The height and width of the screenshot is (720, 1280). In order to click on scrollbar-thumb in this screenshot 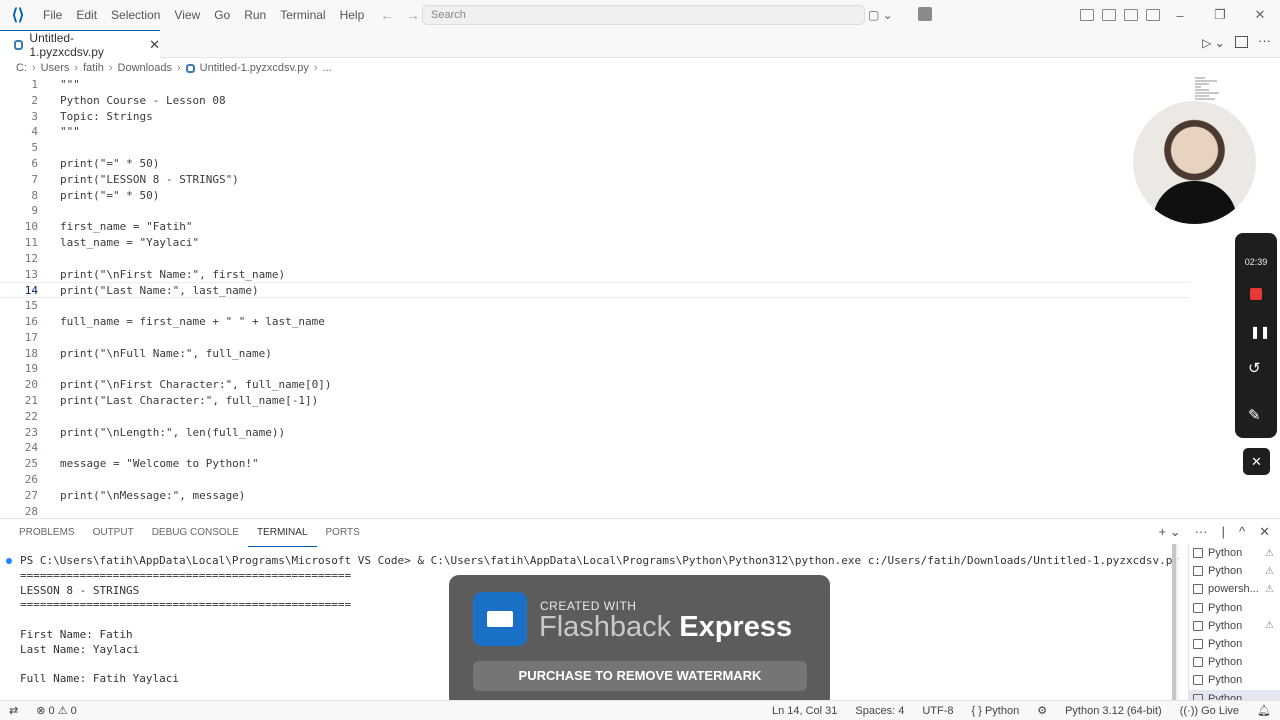, I will do `click(1174, 622)`.